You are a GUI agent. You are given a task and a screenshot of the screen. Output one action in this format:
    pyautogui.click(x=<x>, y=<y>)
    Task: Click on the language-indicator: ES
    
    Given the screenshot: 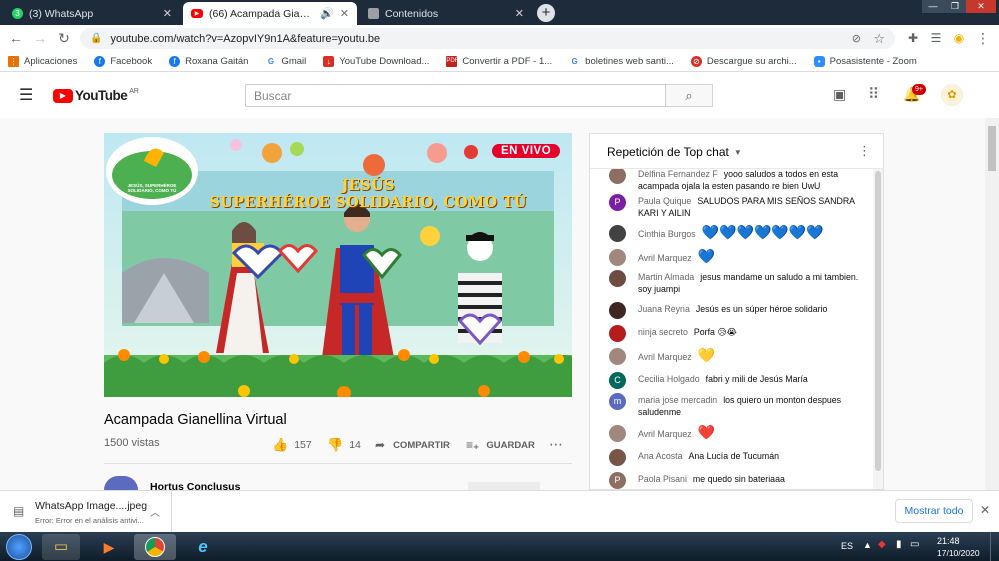 What is the action you would take?
    pyautogui.click(x=847, y=546)
    